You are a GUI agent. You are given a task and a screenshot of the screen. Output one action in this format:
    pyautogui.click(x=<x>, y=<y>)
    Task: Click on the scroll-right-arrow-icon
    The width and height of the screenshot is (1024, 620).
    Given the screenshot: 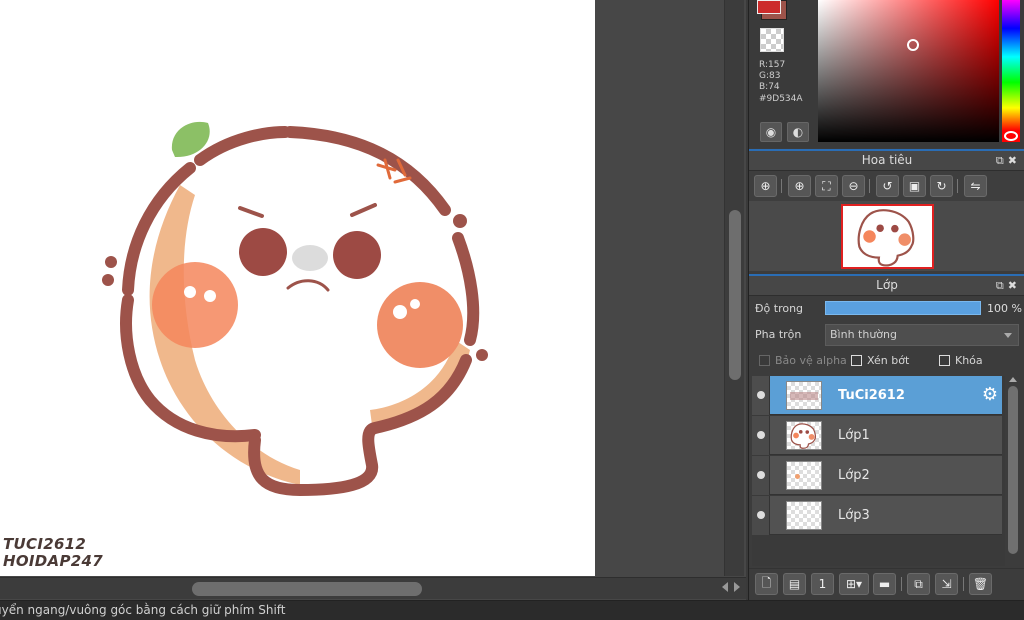 What is the action you would take?
    pyautogui.click(x=737, y=587)
    